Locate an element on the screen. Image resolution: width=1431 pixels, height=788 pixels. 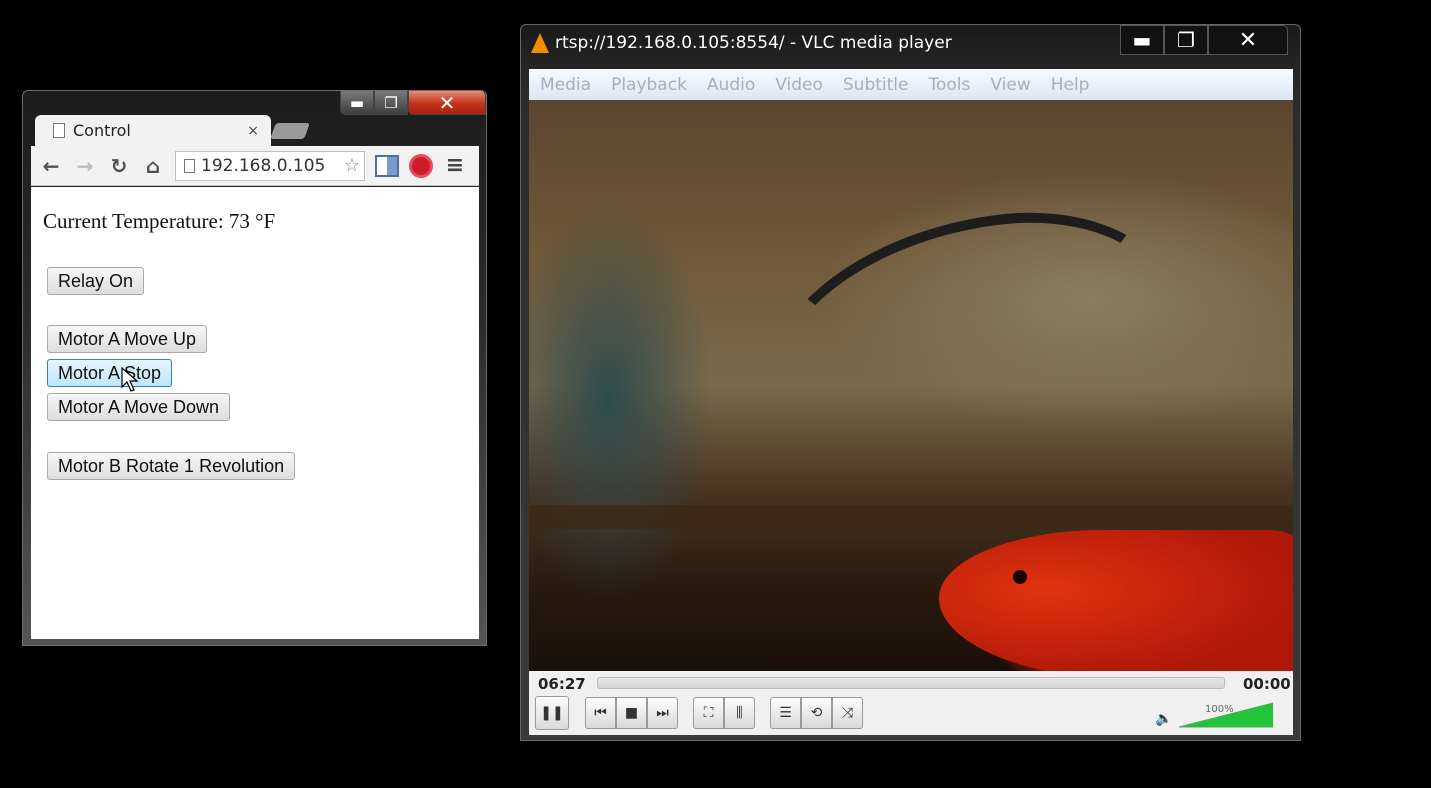
loop-button: ⟲ is located at coordinates (816, 713).